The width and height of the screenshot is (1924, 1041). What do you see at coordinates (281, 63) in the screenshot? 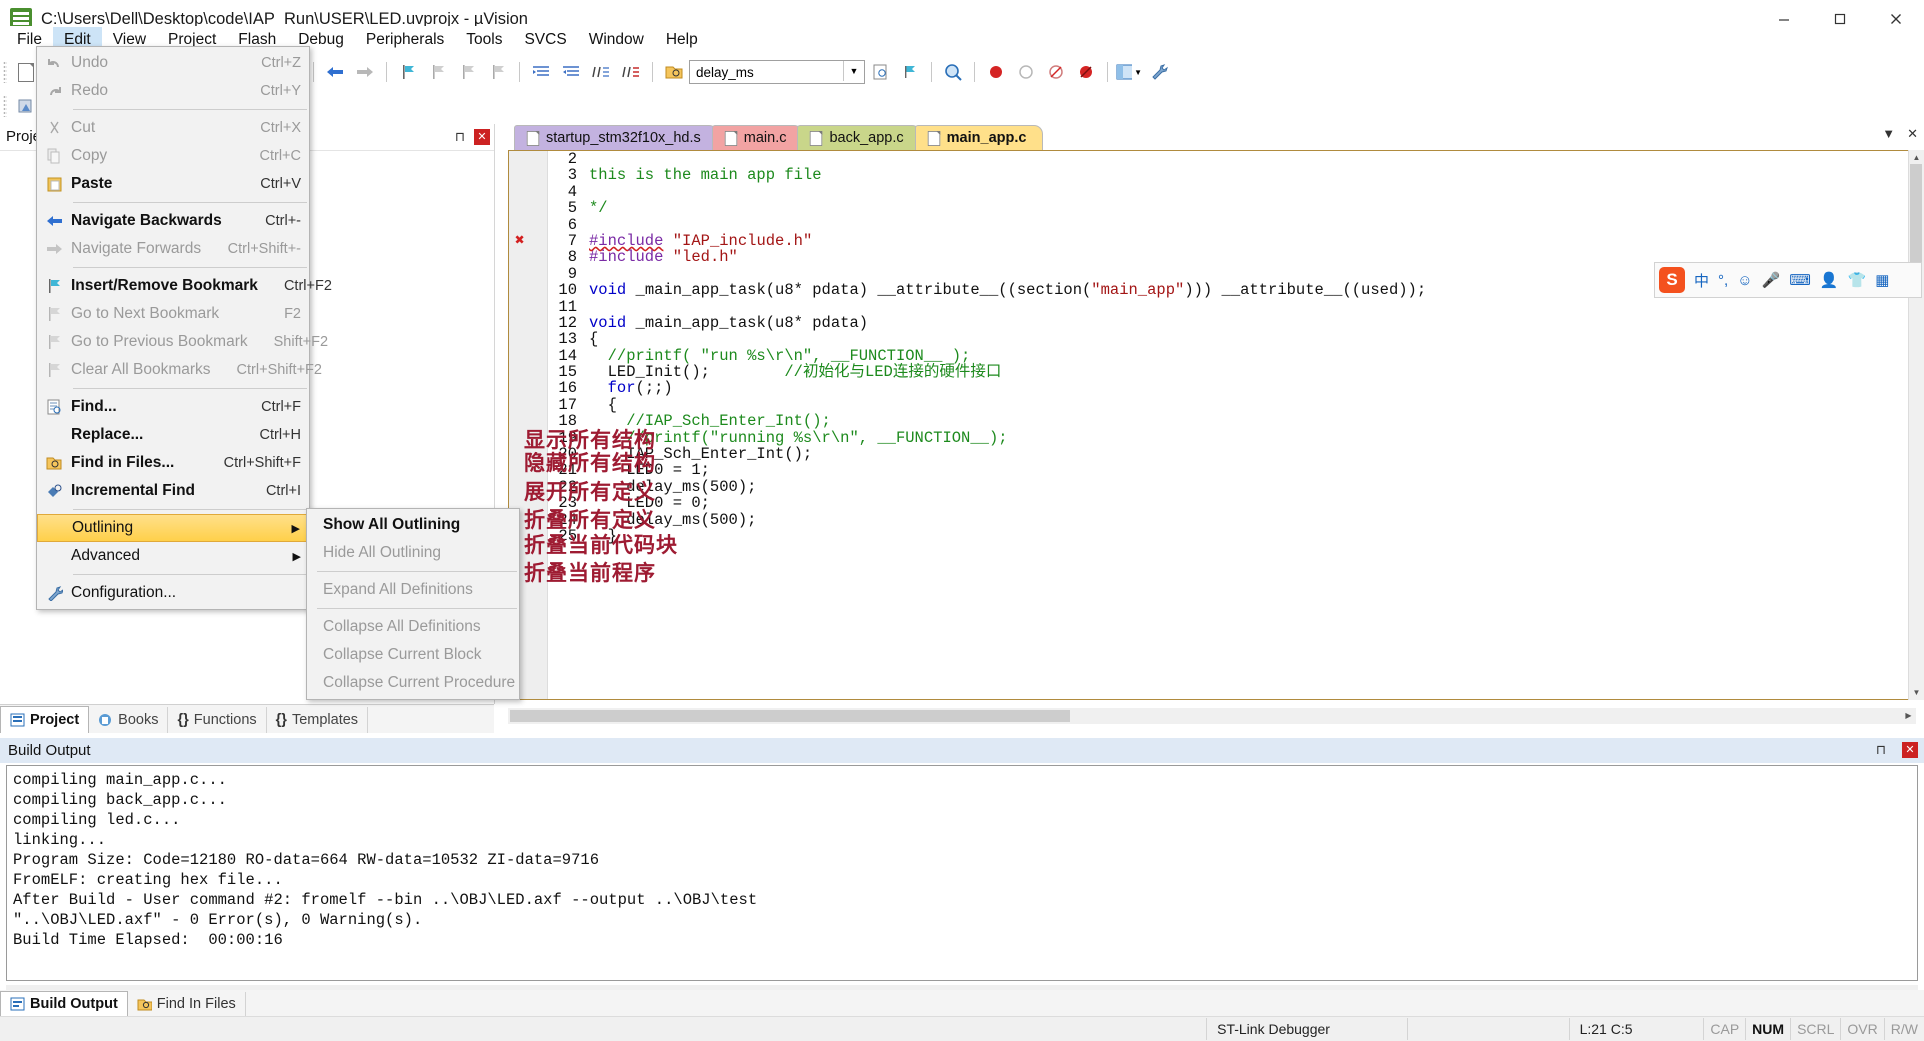
I see `menu-item-shortcut: Ctrl+Z` at bounding box center [281, 63].